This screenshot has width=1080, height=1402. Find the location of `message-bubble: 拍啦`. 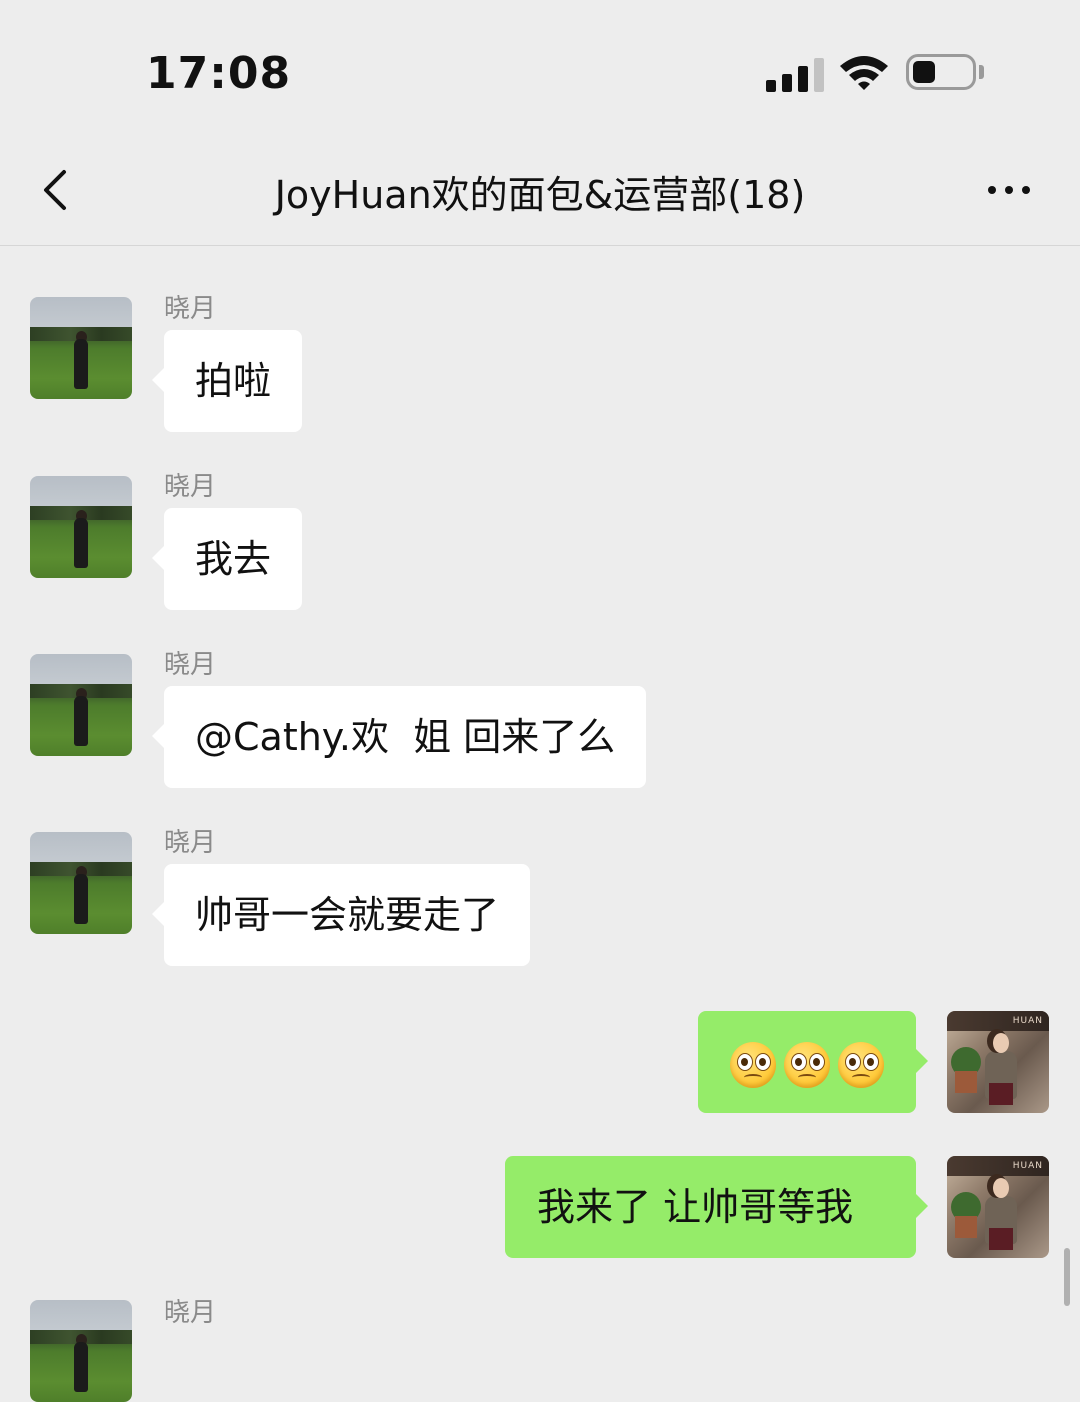

message-bubble: 拍啦 is located at coordinates (227, 381).